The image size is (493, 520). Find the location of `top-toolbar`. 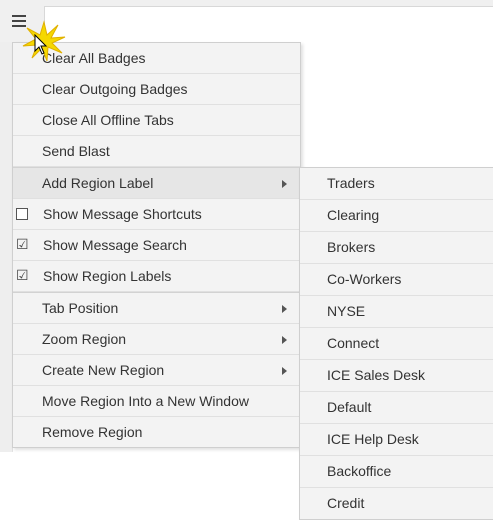

top-toolbar is located at coordinates (246, 21).